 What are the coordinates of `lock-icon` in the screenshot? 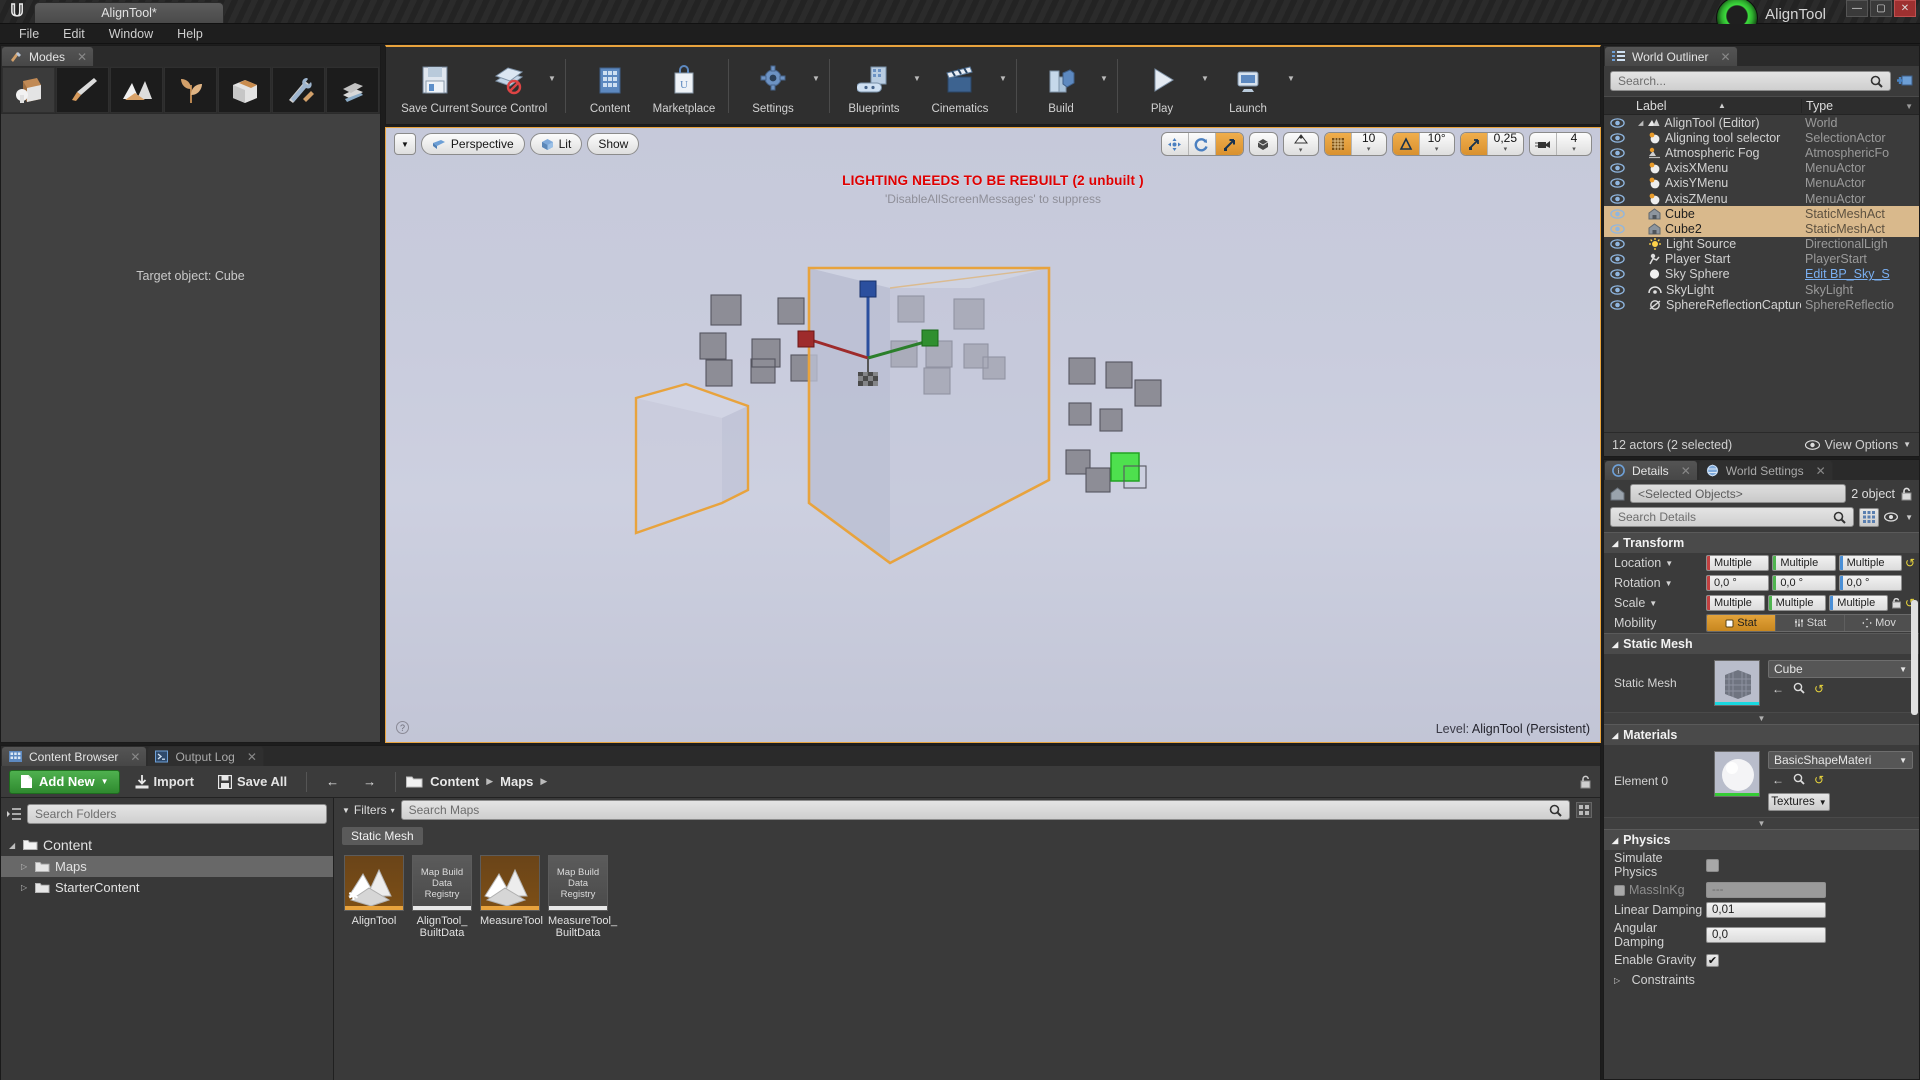 It's located at (1906, 494).